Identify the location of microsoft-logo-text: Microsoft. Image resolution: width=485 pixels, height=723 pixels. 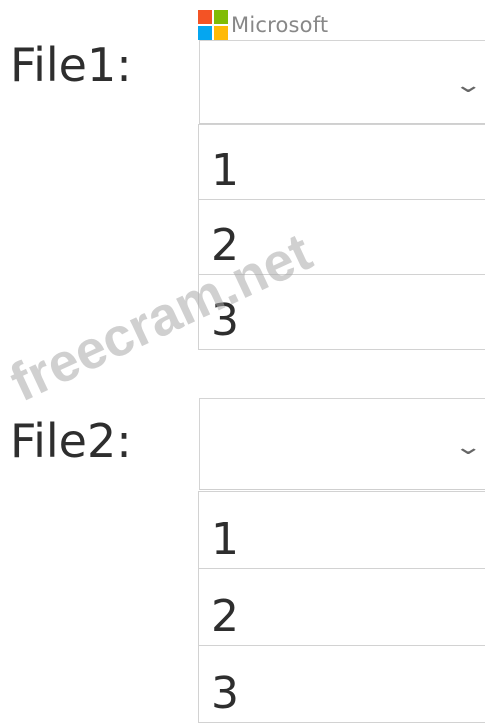
(280, 25).